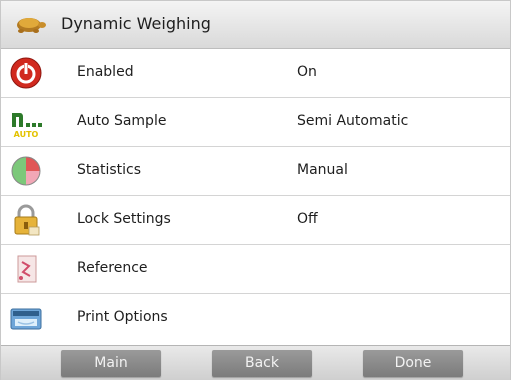 The height and width of the screenshot is (380, 511). Describe the element at coordinates (124, 219) in the screenshot. I see `menu-item-label: Lock Settings` at that location.